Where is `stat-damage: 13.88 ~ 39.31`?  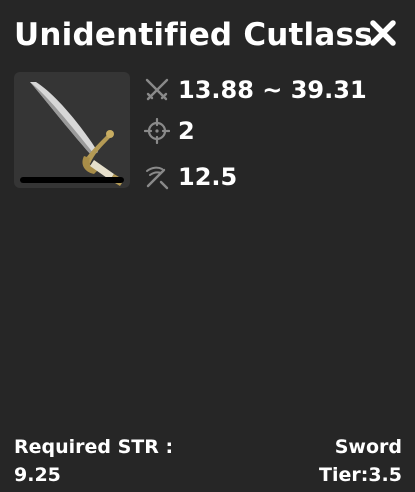 stat-damage: 13.88 ~ 39.31 is located at coordinates (255, 90).